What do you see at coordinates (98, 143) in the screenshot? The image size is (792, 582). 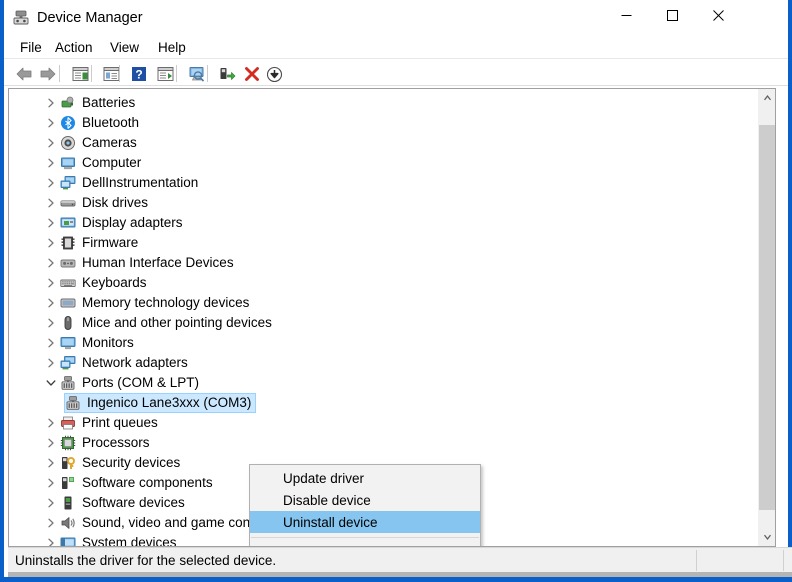 I see `tree-item-content: Cameras` at bounding box center [98, 143].